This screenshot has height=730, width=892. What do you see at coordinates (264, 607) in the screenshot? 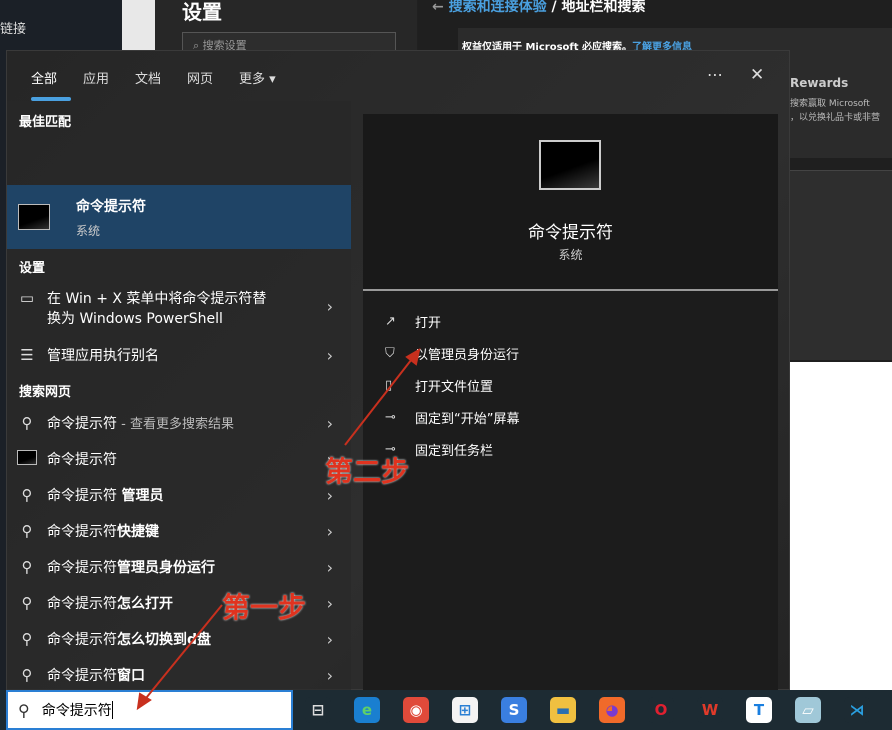
I see `annotation-step1: 第一步` at bounding box center [264, 607].